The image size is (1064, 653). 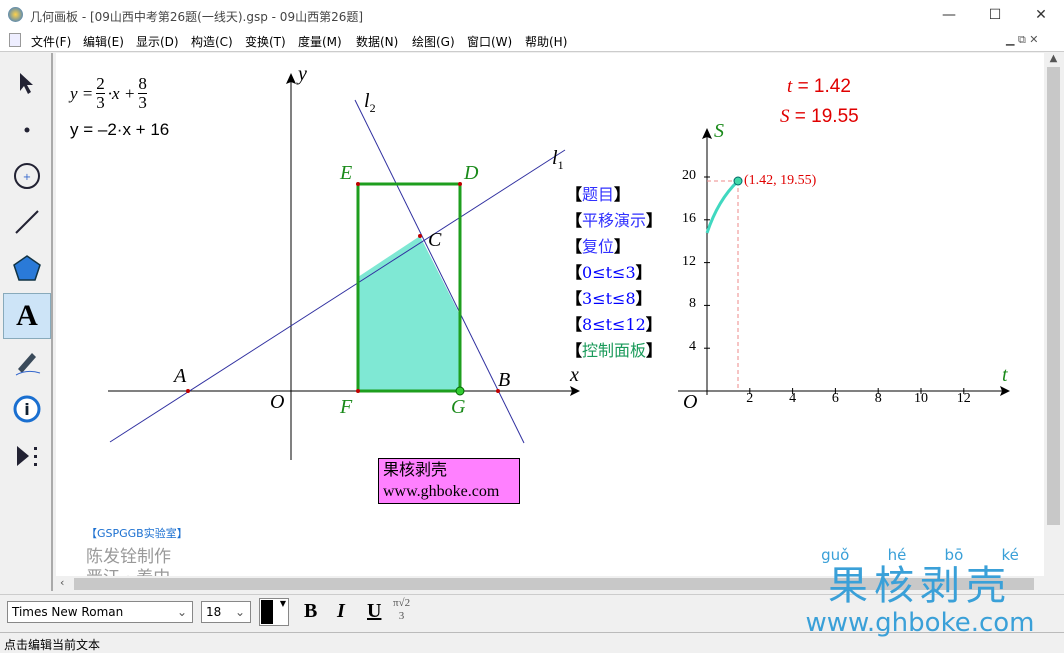 What do you see at coordinates (137, 533) in the screenshot?
I see `lab-link: 【GSPGGB实验室】` at bounding box center [137, 533].